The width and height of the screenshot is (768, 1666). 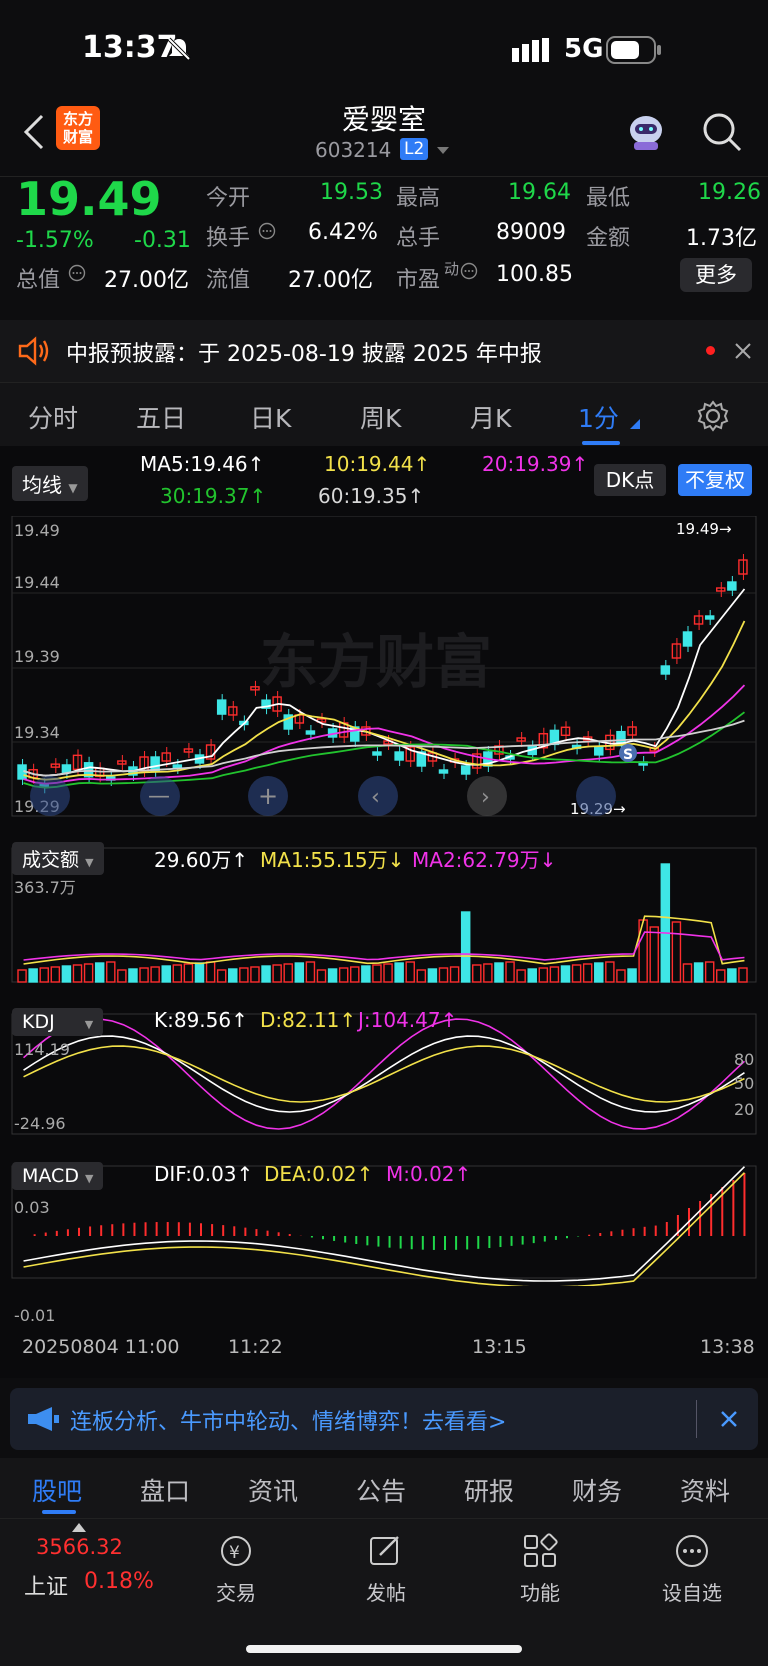 I want to click on price-change: -0.31, so click(x=162, y=240).